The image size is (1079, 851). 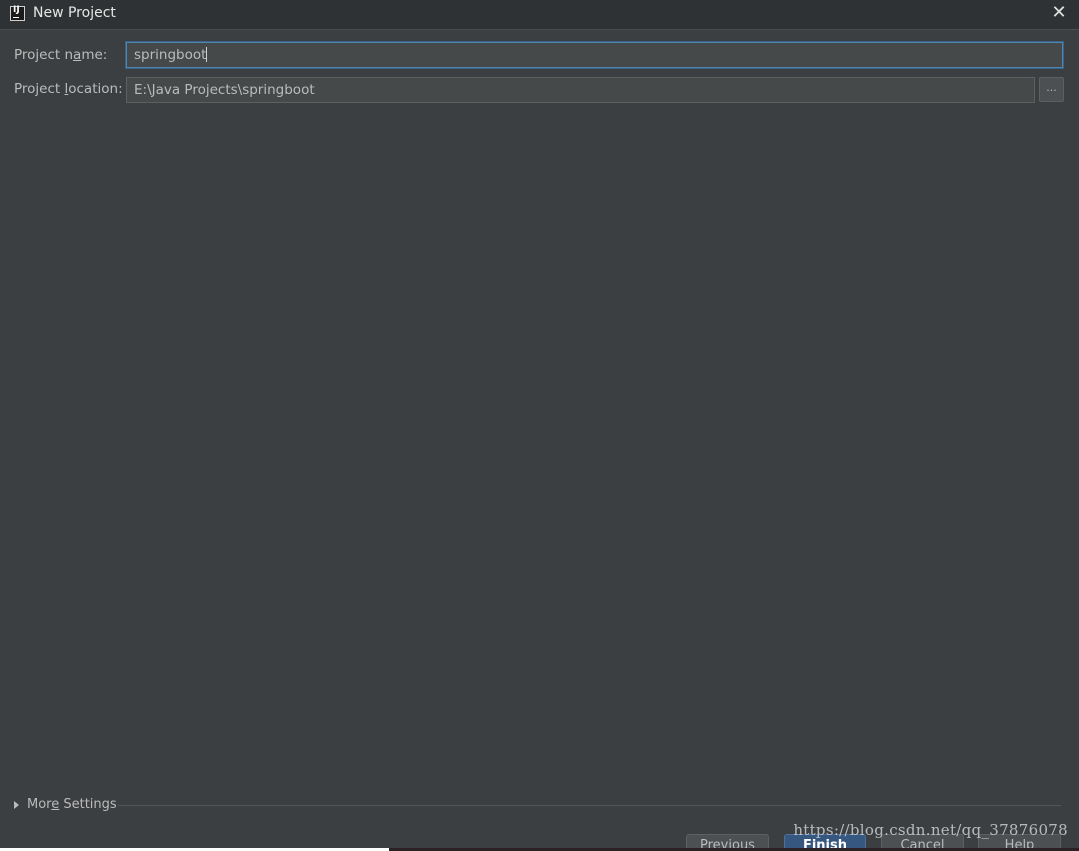 I want to click on close-icon: ✕, so click(x=1059, y=13).